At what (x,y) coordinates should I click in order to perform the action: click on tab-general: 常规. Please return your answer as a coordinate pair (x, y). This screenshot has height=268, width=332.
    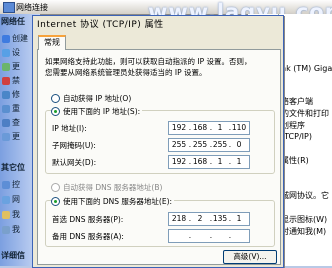
    Looking at the image, I should click on (52, 42).